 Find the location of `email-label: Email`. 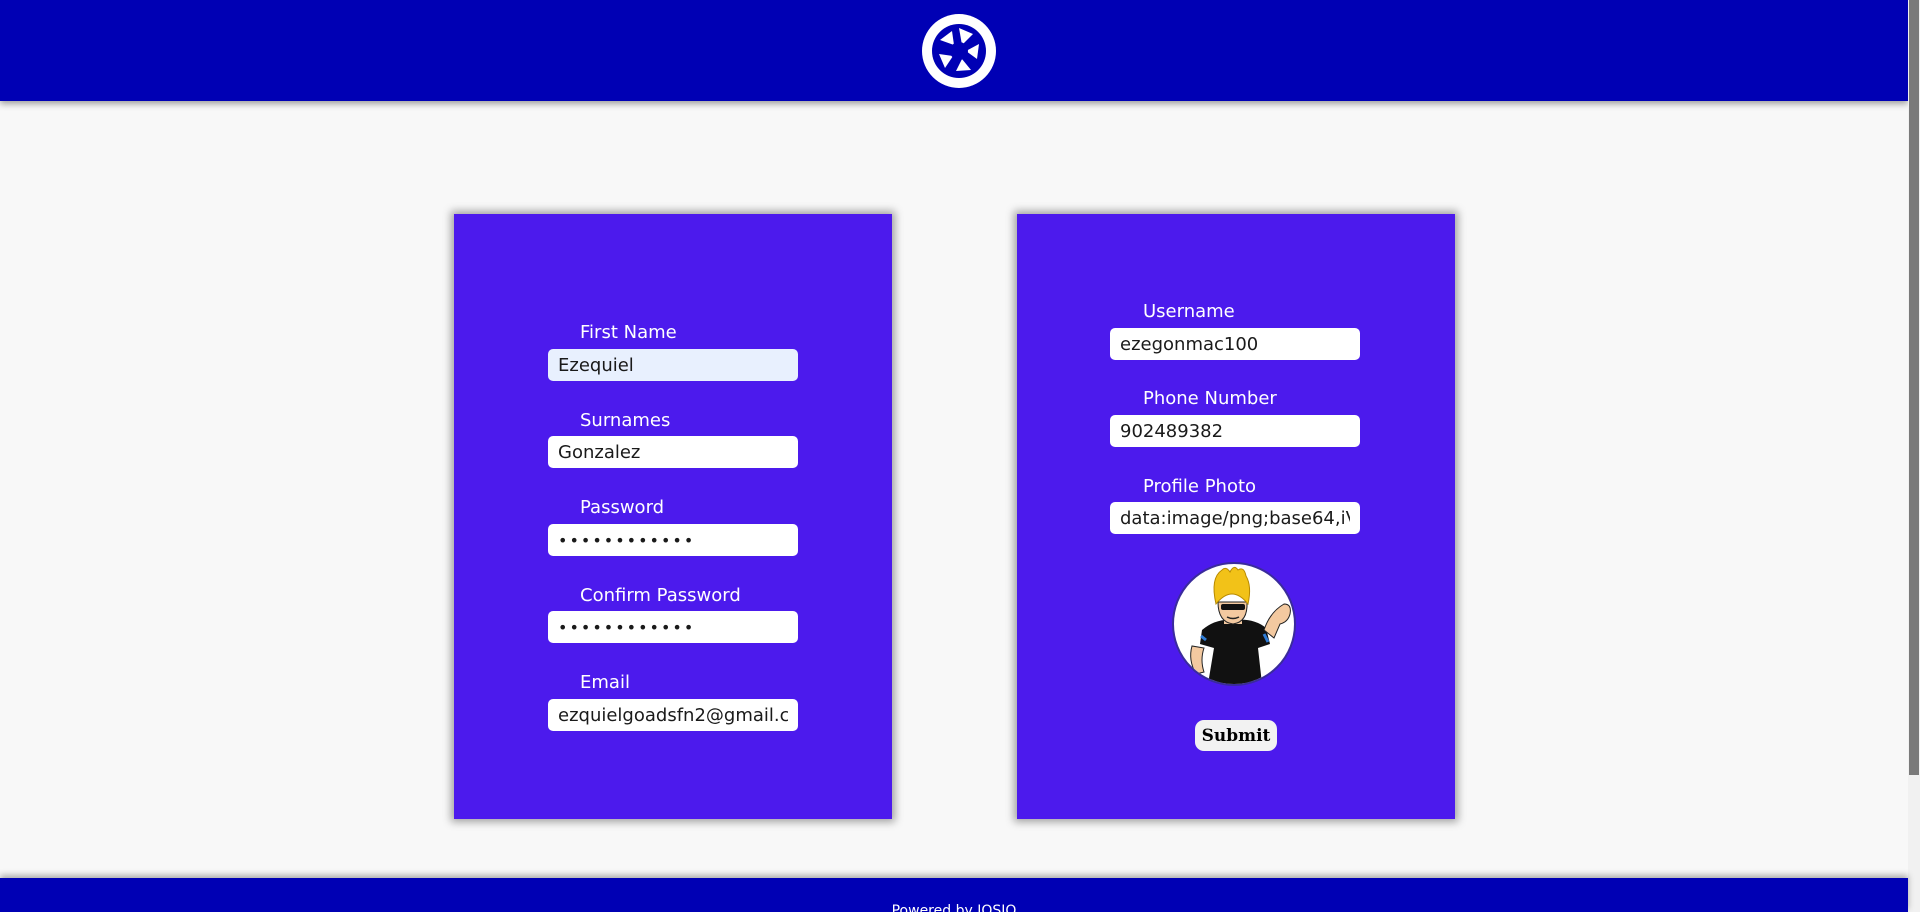

email-label: Email is located at coordinates (605, 682).